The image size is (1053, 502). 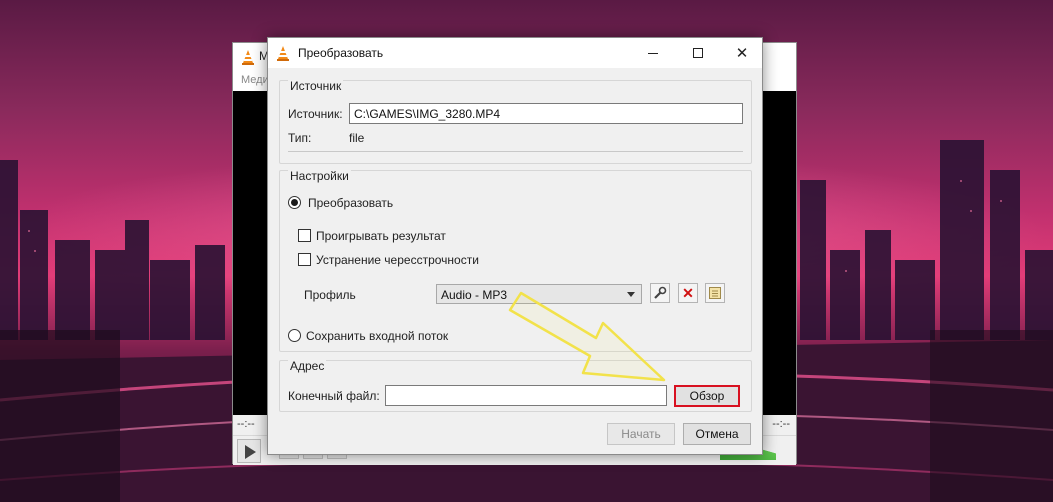 What do you see at coordinates (304, 235) in the screenshot?
I see `play-result-checkbox` at bounding box center [304, 235].